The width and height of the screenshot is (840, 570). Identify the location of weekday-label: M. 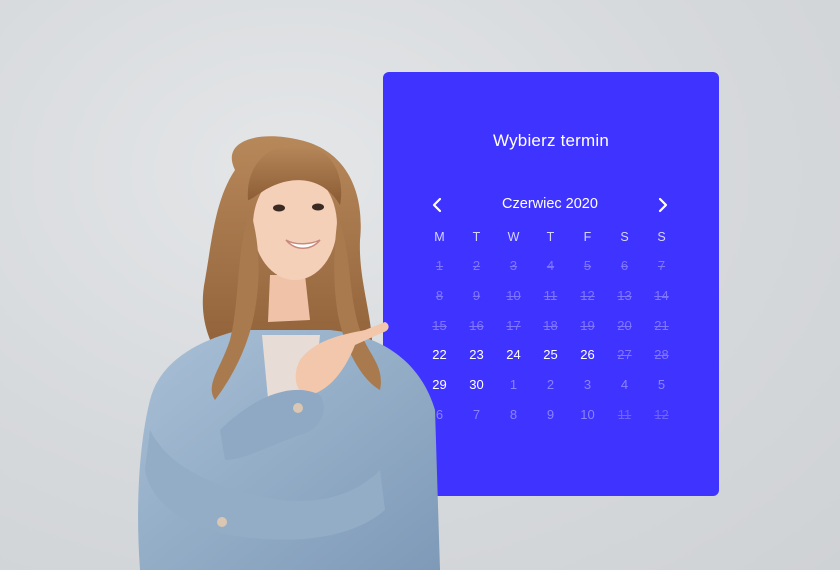
(439, 237).